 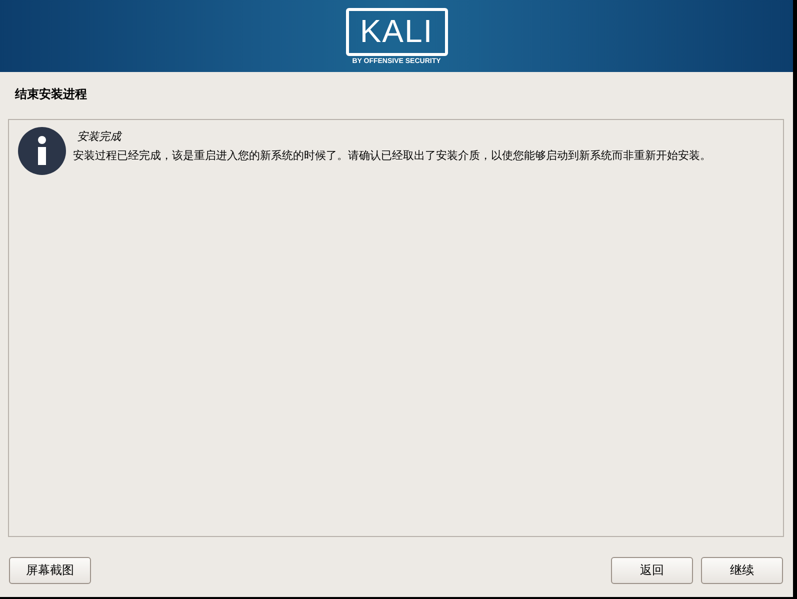 I want to click on screenshot-button: 屏幕截图, so click(x=50, y=570).